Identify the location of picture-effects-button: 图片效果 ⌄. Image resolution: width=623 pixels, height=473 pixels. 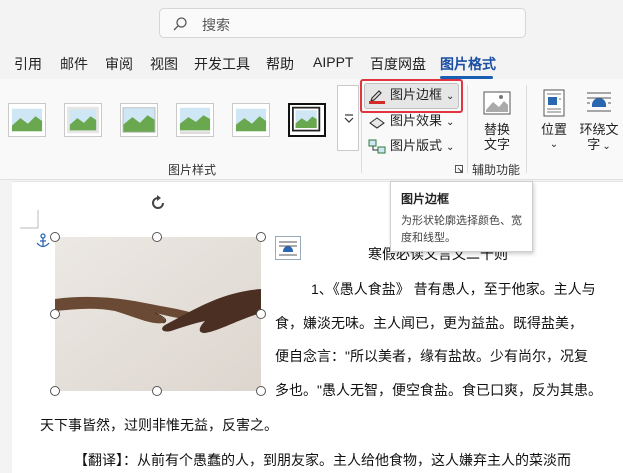
(411, 121).